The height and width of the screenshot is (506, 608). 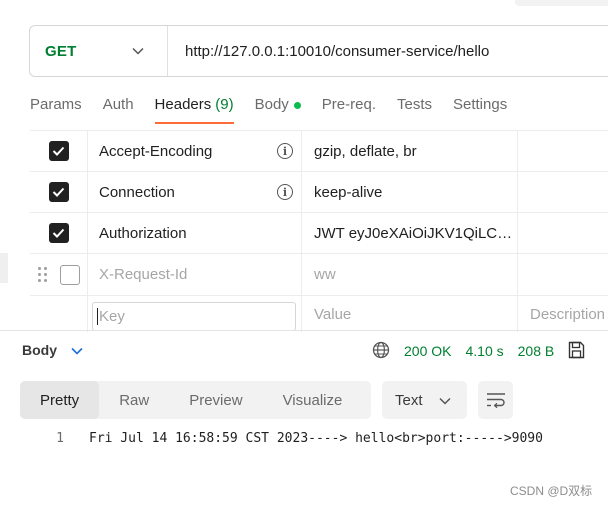 What do you see at coordinates (60, 400) in the screenshot?
I see `view-tab-pretty: Pretty` at bounding box center [60, 400].